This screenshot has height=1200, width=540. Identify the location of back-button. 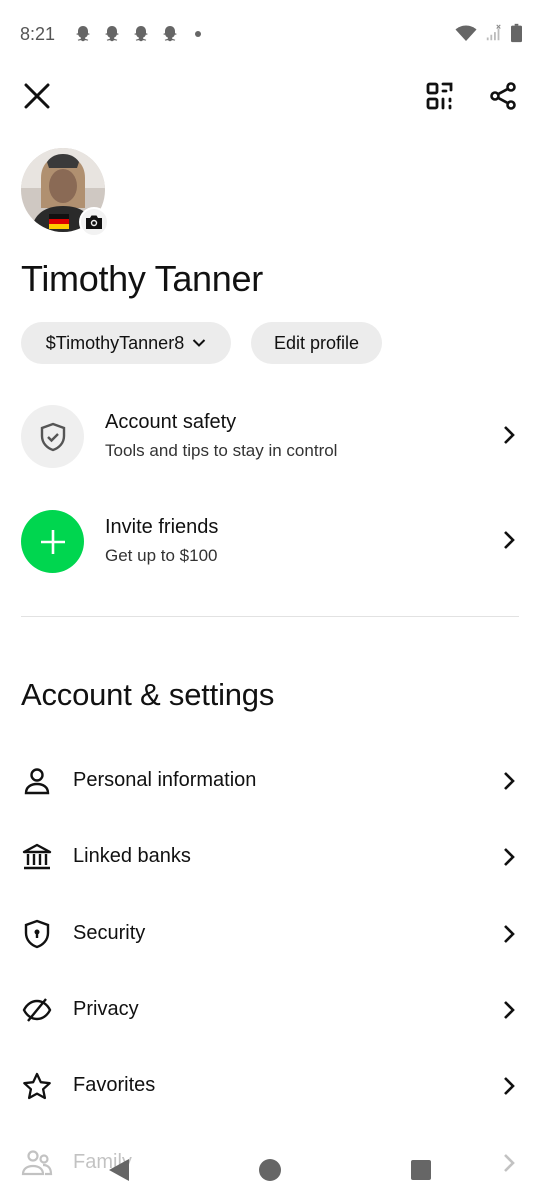
(119, 1170).